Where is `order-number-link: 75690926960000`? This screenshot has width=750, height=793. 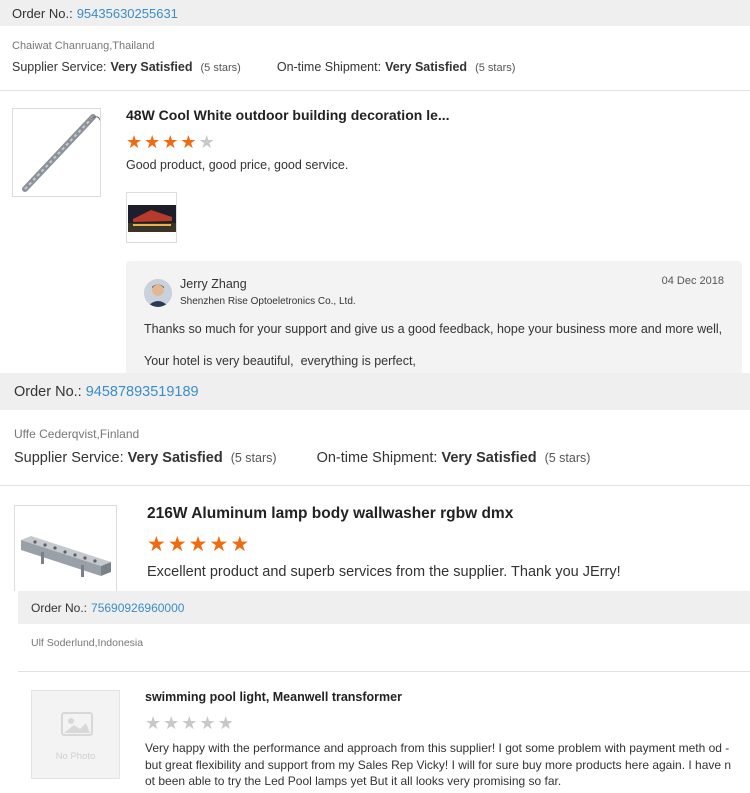 order-number-link: 75690926960000 is located at coordinates (137, 608).